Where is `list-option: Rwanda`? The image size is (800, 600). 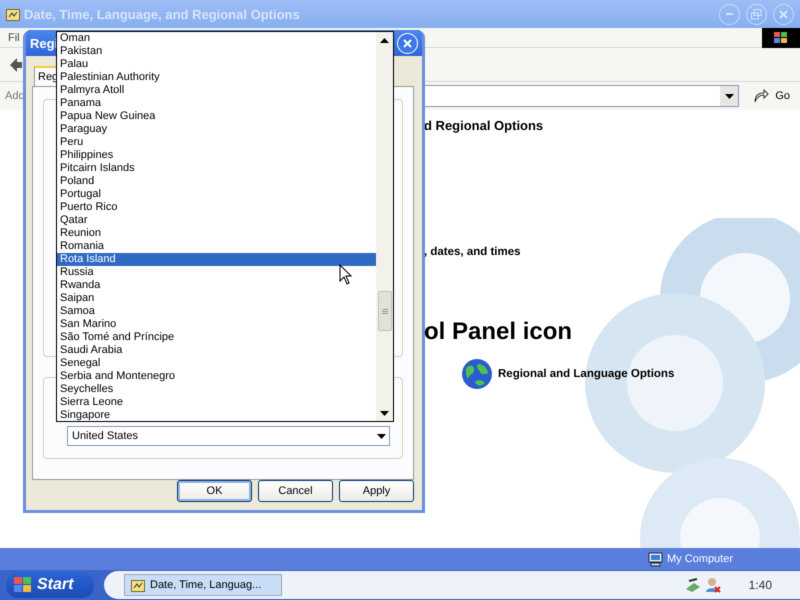
list-option: Rwanda is located at coordinates (216, 285).